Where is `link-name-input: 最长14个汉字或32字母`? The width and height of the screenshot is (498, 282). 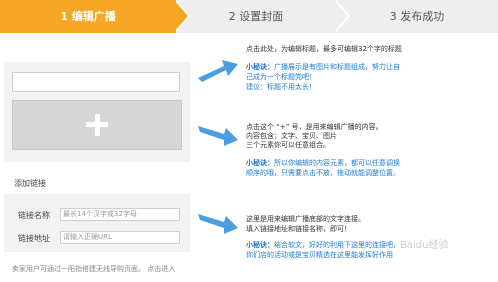 link-name-input: 最长14个汉字或32字母 is located at coordinates (120, 214).